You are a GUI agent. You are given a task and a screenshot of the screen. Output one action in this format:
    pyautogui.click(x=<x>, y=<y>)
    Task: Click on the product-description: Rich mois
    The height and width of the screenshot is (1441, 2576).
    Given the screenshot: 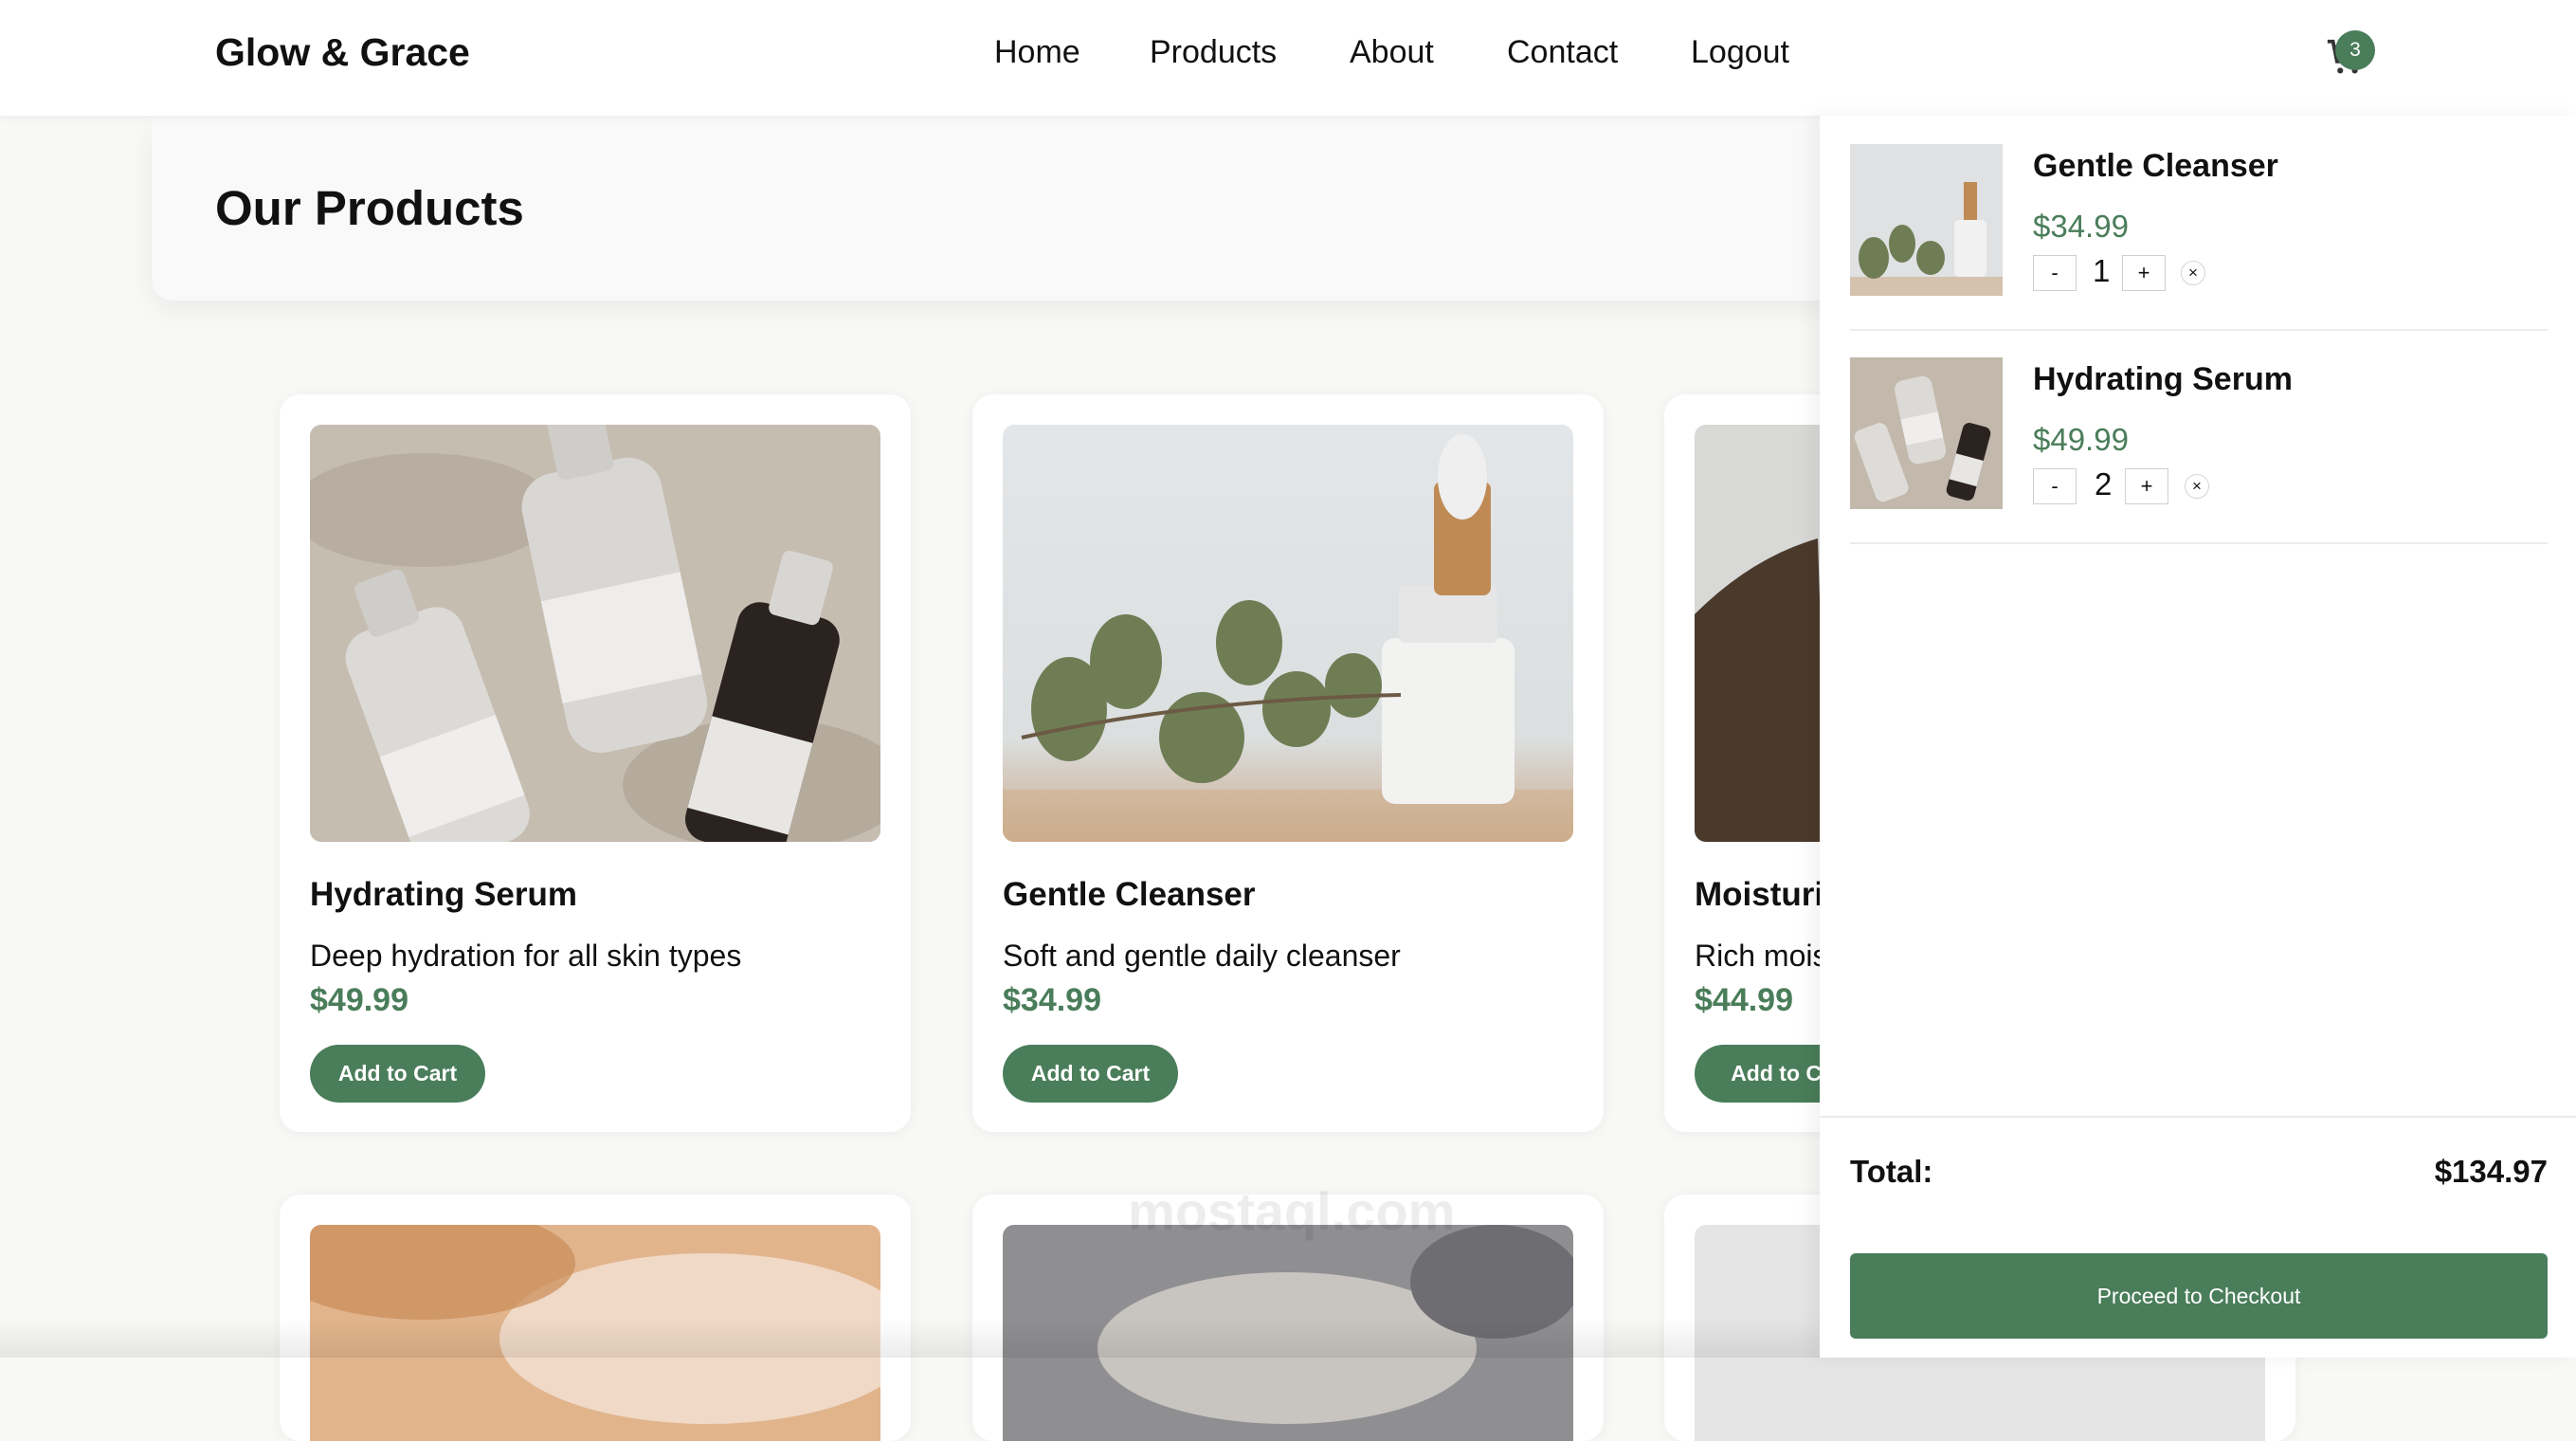 What is the action you would take?
    pyautogui.click(x=1761, y=956)
    